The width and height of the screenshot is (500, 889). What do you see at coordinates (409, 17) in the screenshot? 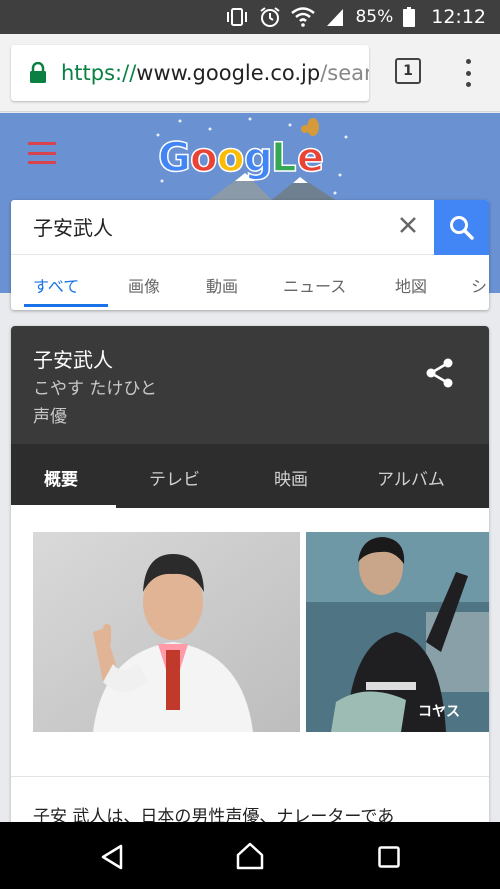
I see `battery-icon` at bounding box center [409, 17].